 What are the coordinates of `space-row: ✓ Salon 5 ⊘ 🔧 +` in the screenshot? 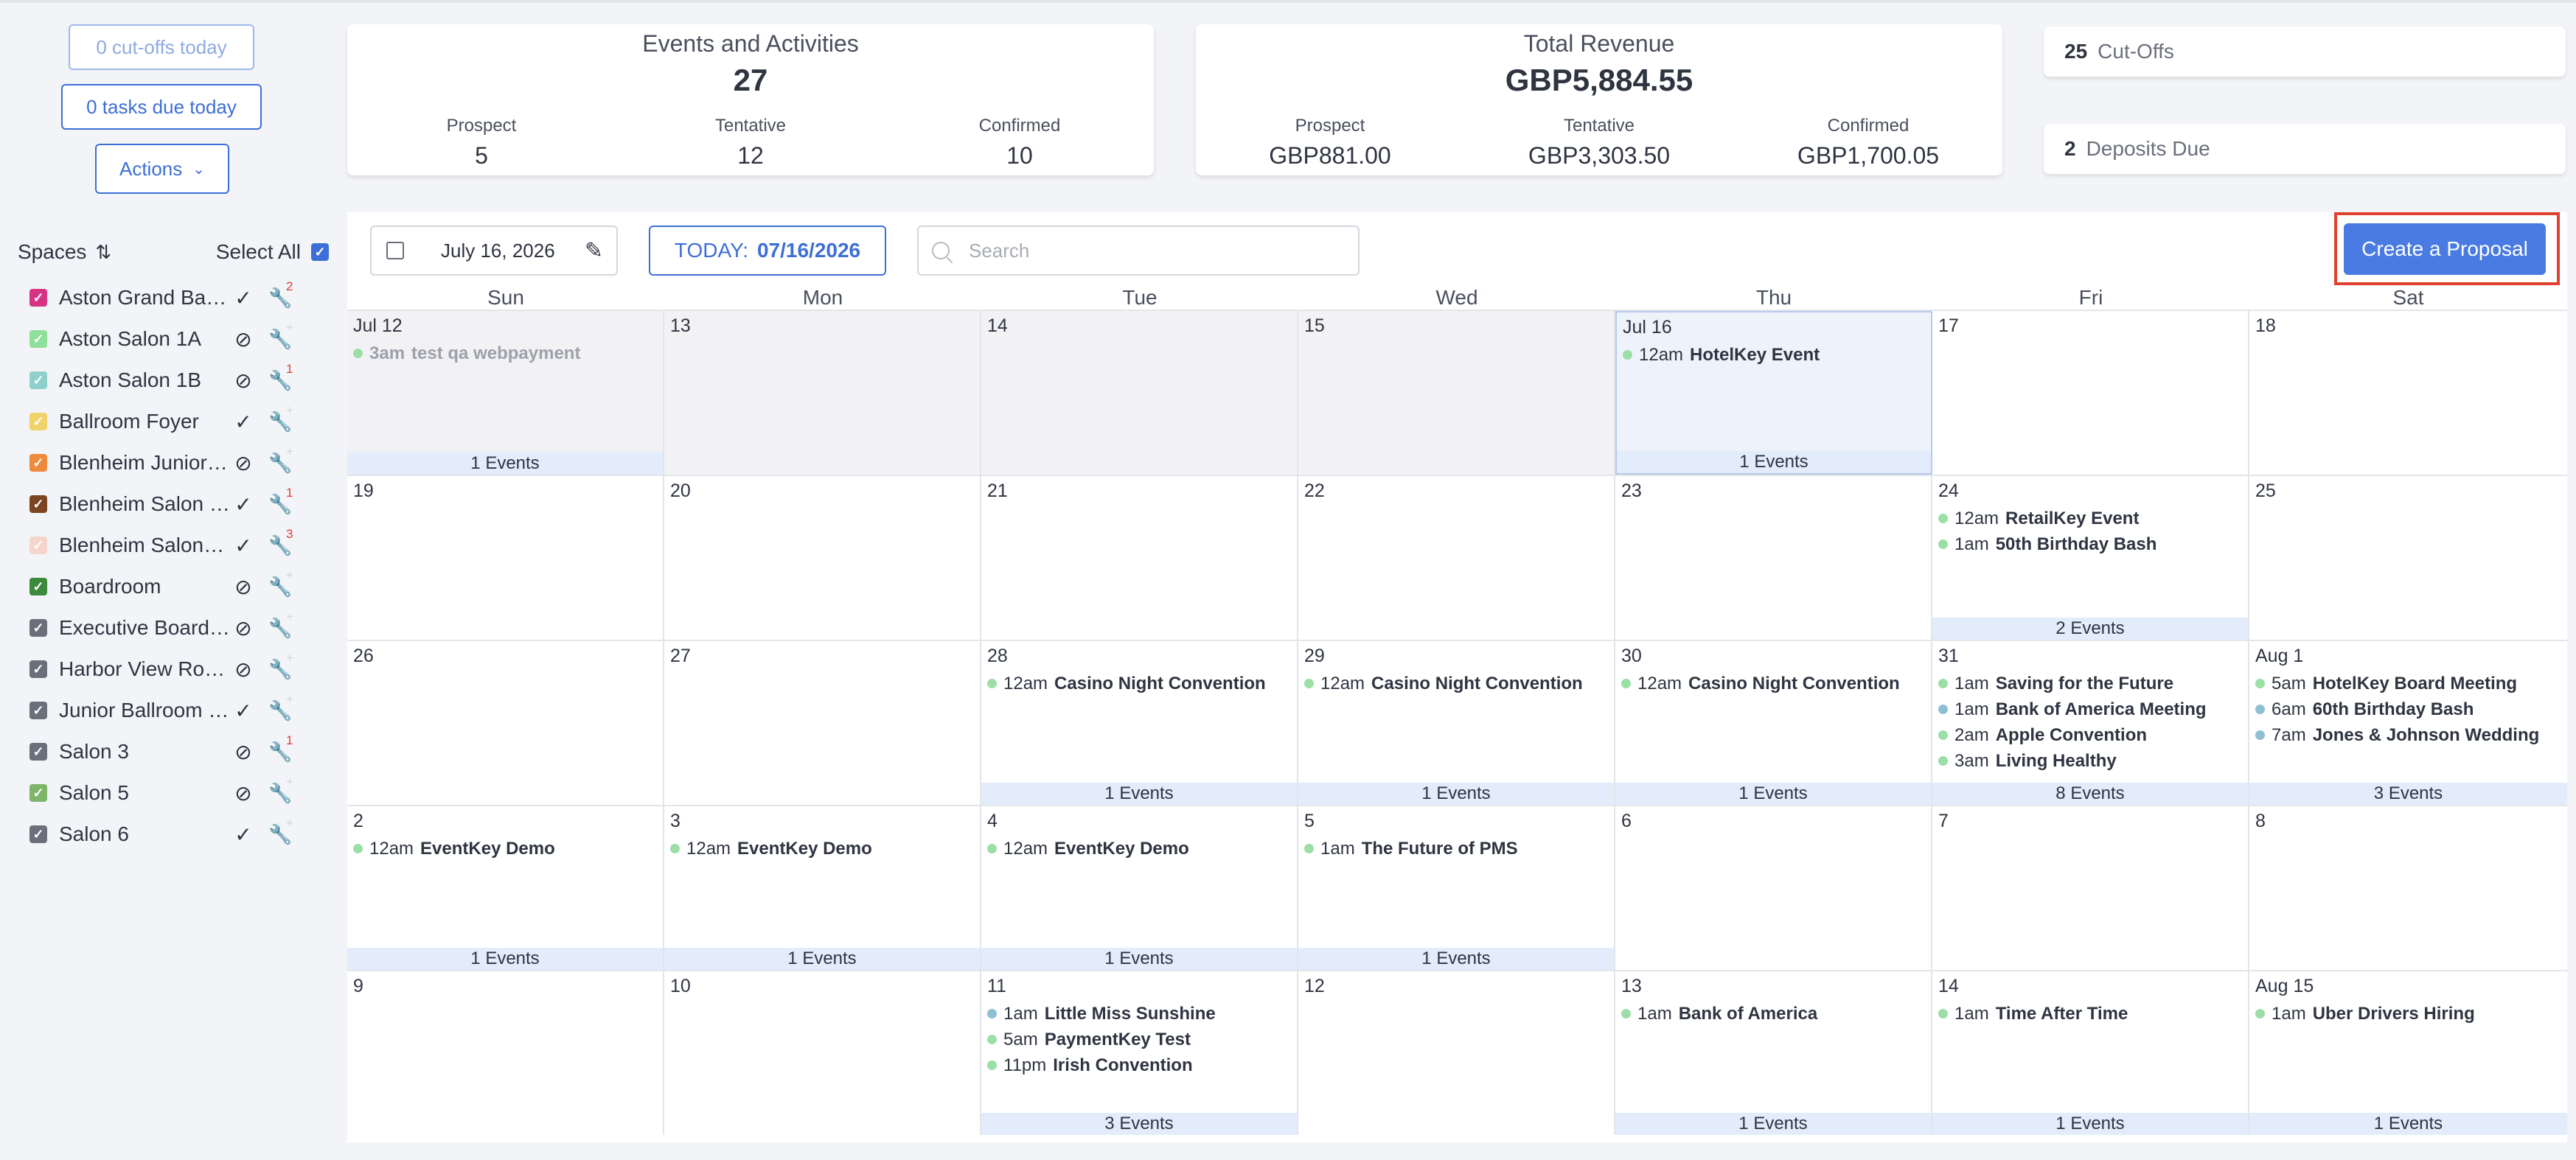 It's located at (184, 793).